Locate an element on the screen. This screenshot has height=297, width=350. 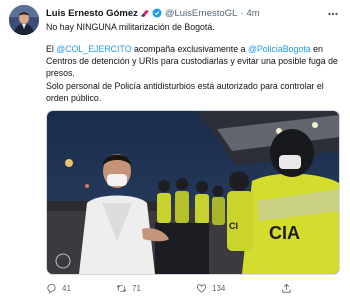
avatar is located at coordinates (24, 20).